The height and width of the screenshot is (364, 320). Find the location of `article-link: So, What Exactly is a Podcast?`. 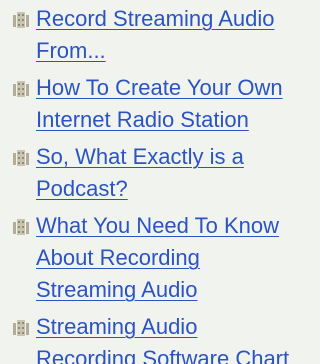

article-link: So, What Exactly is a Podcast? is located at coordinates (140, 172).